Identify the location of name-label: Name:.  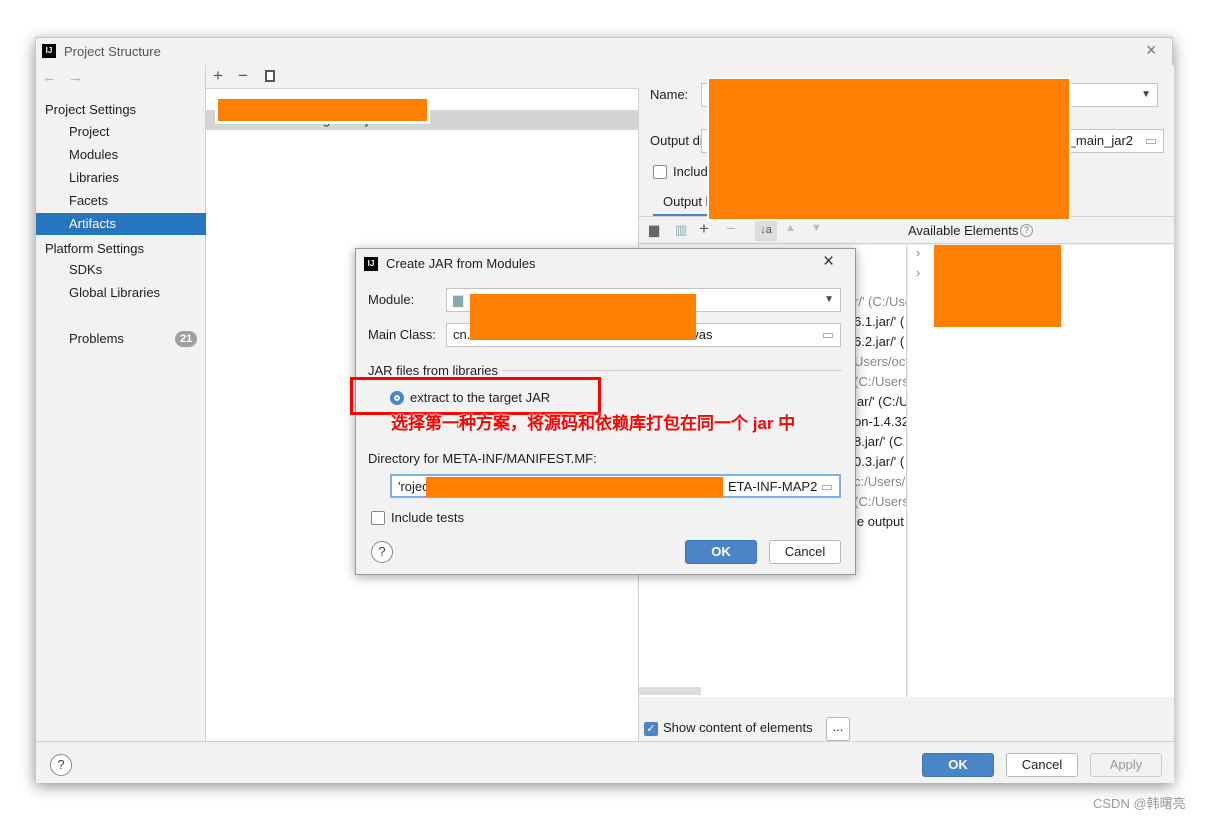
(669, 94).